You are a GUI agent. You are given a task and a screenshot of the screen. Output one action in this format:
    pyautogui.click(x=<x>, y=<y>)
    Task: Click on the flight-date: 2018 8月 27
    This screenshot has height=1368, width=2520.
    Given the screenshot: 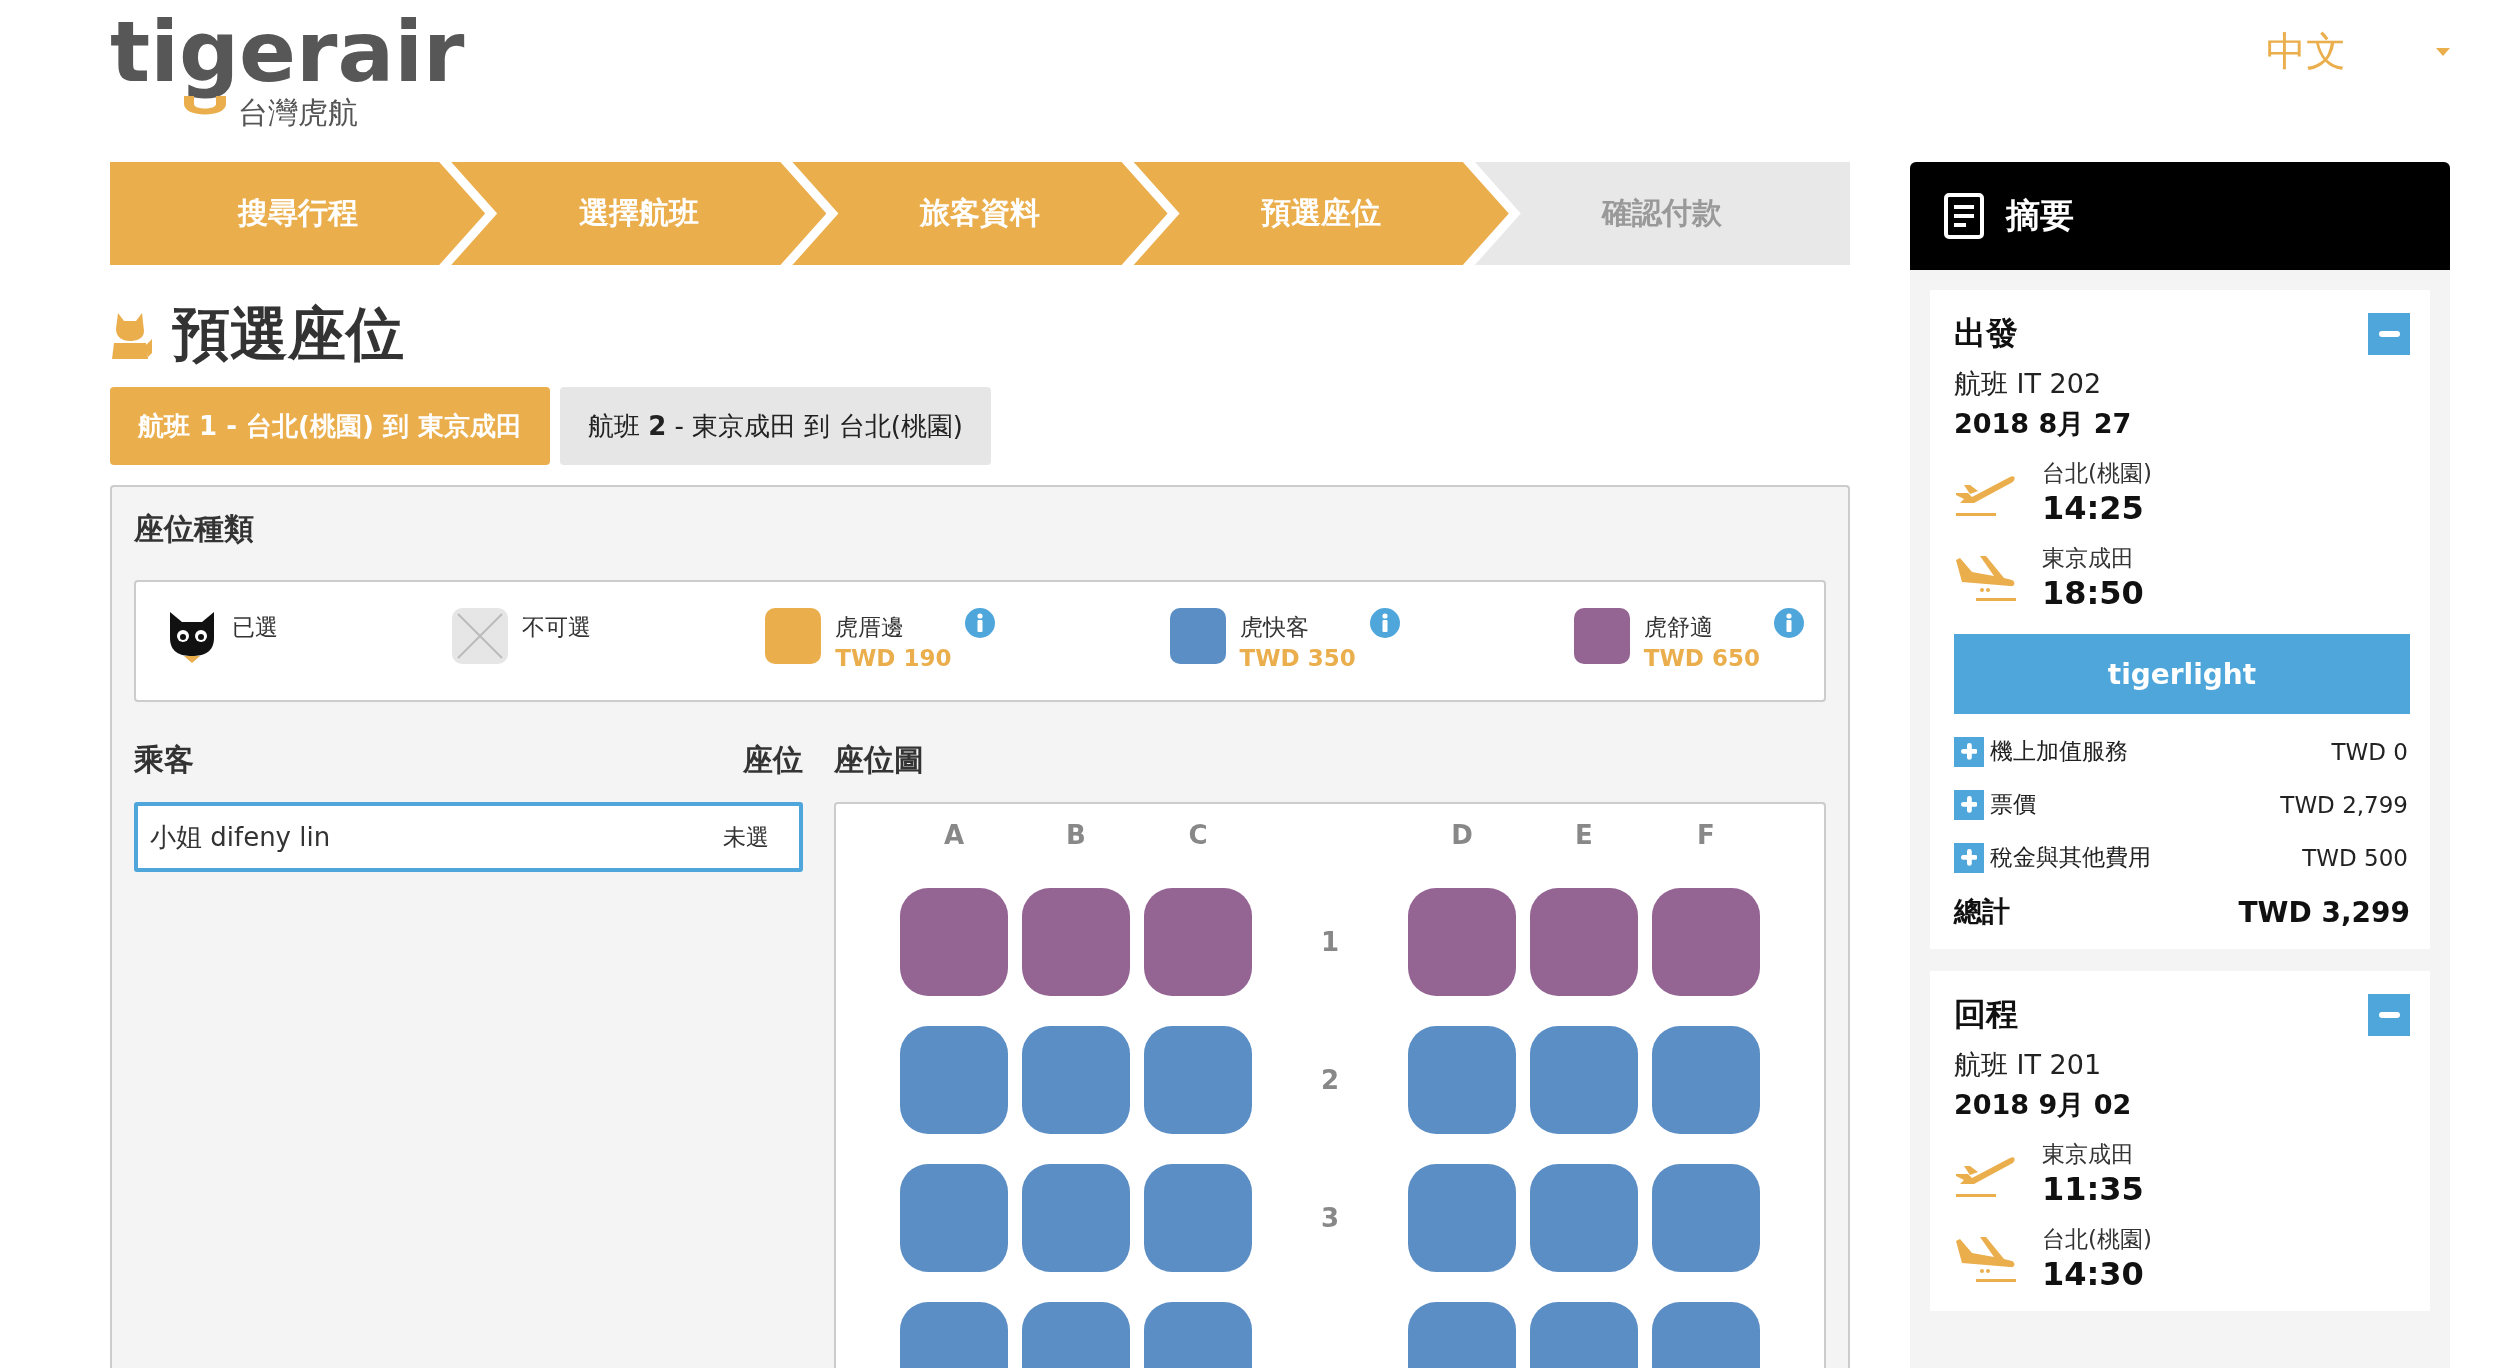 What is the action you would take?
    pyautogui.click(x=2043, y=424)
    